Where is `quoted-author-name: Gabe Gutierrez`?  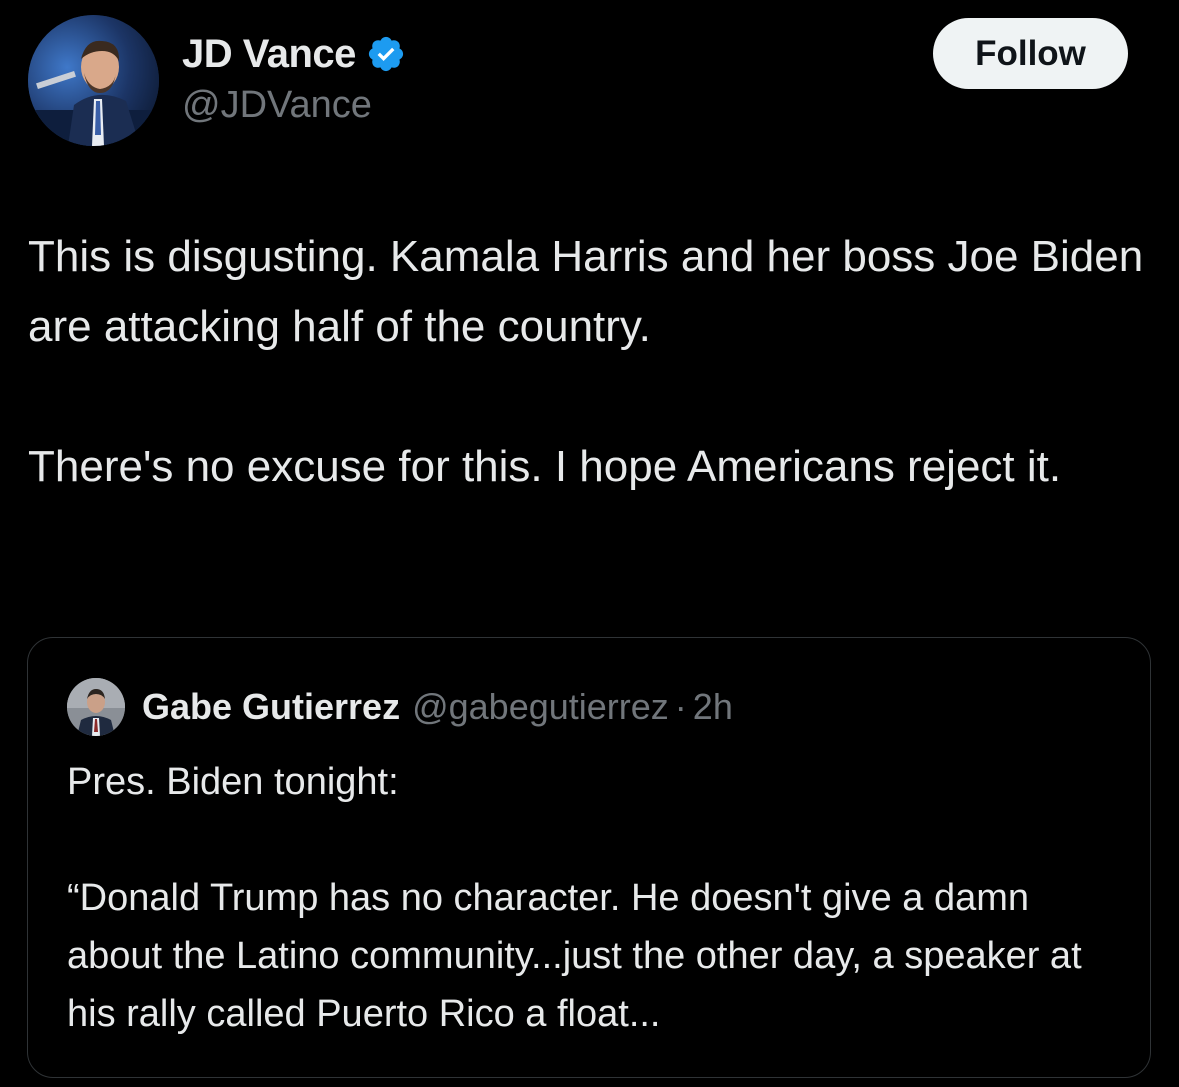 quoted-author-name: Gabe Gutierrez is located at coordinates (271, 707).